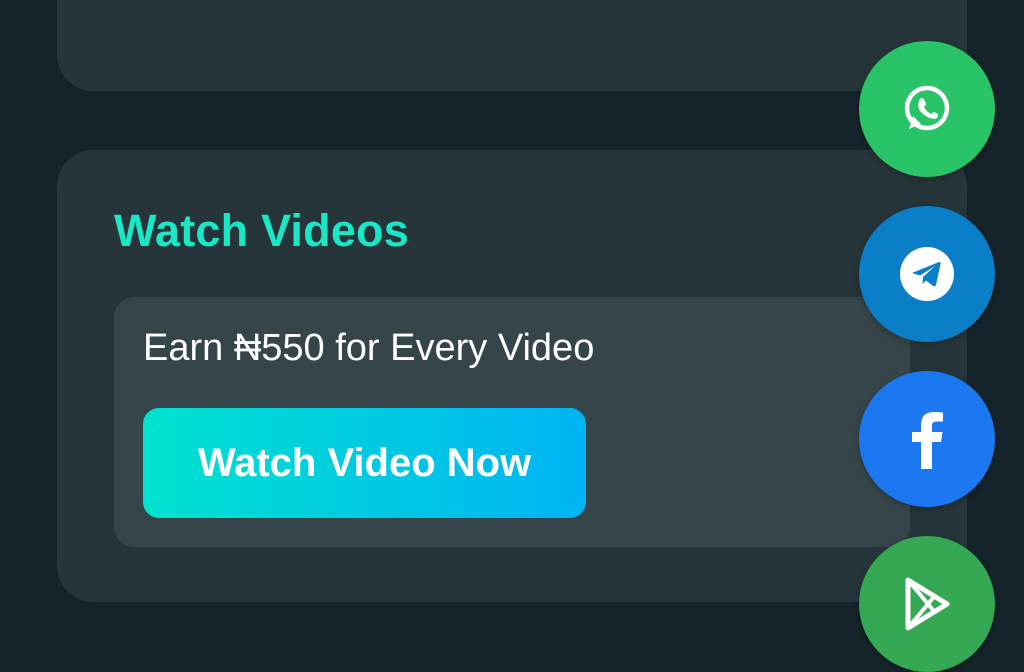  I want to click on telegram-button, so click(927, 274).